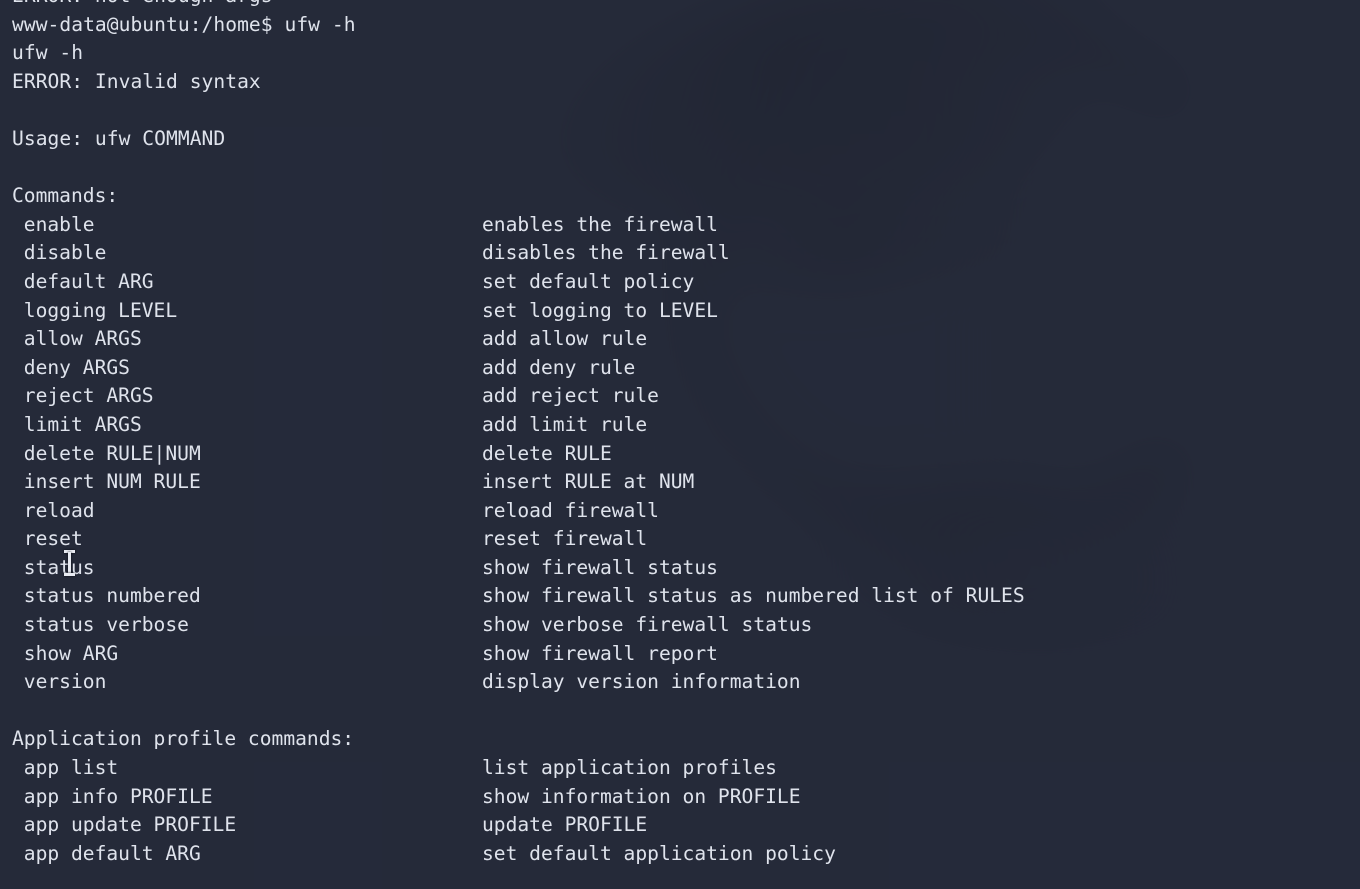 The image size is (1360, 889). I want to click on command-name: delete RULE|NUM, so click(112, 453).